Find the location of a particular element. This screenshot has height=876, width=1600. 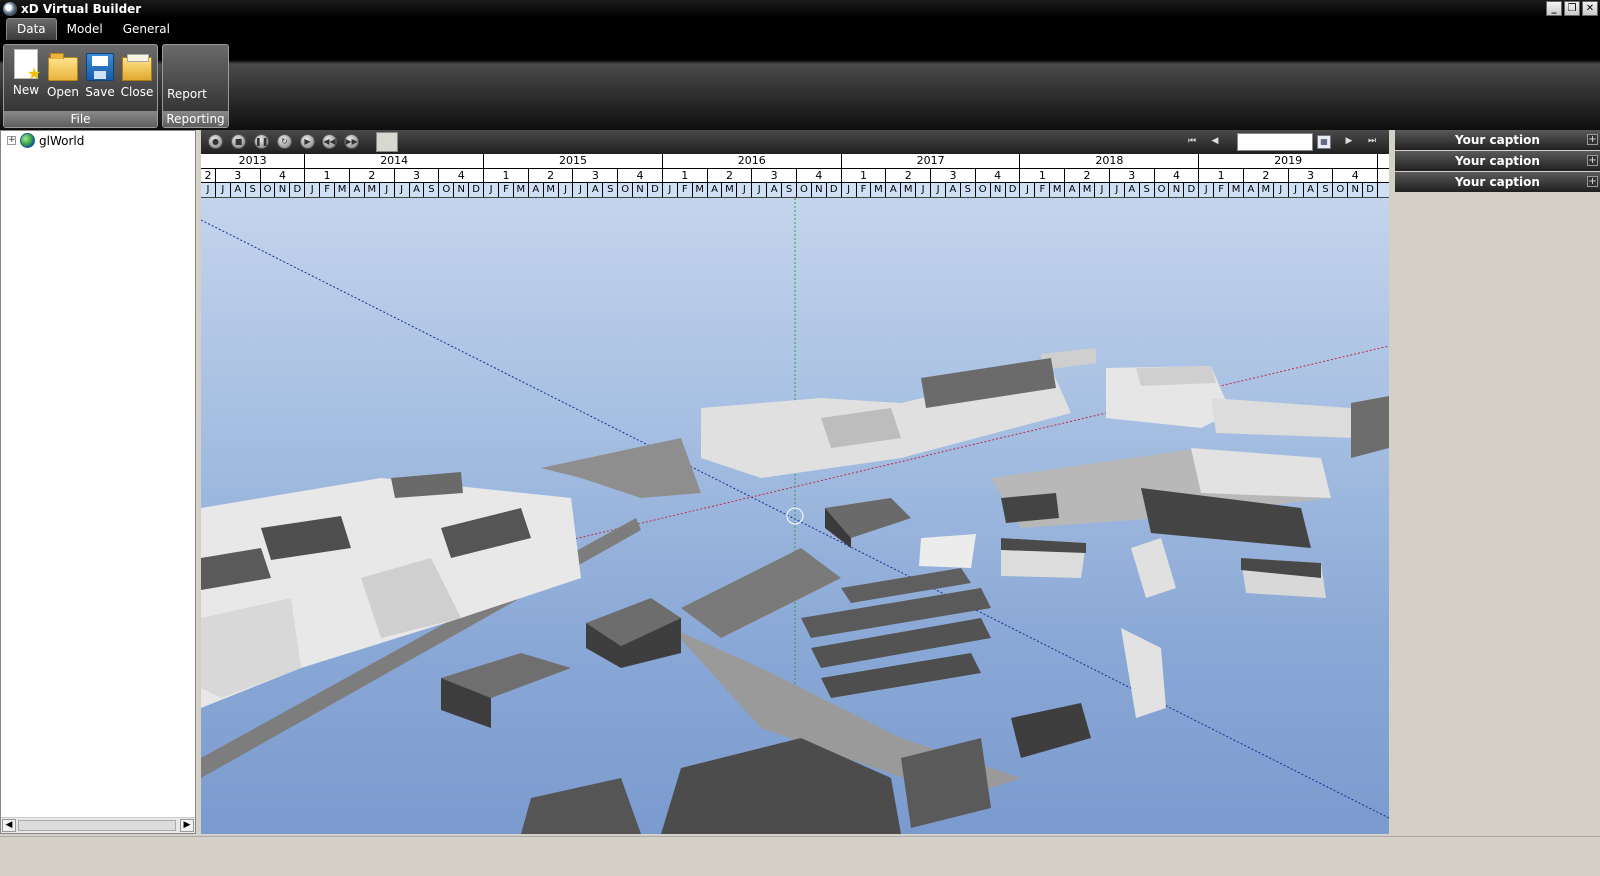

last-icon: ⏭ is located at coordinates (1372, 141).